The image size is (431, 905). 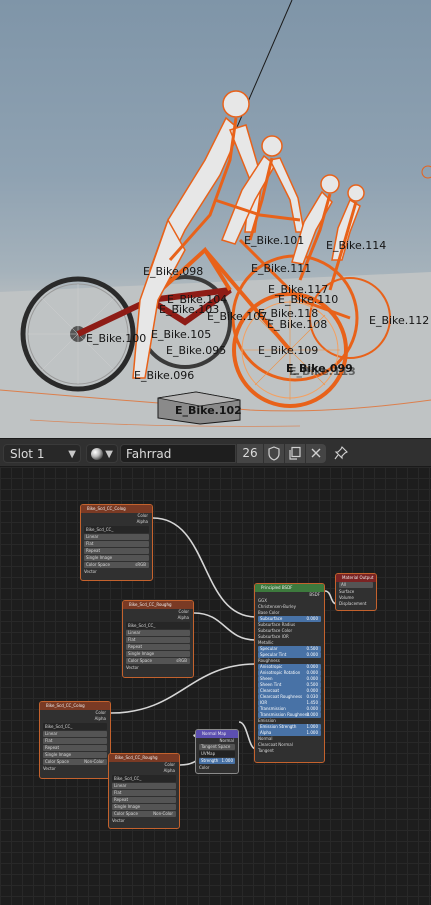 What do you see at coordinates (356, 246) in the screenshot?
I see `object-label: E_Bike.114` at bounding box center [356, 246].